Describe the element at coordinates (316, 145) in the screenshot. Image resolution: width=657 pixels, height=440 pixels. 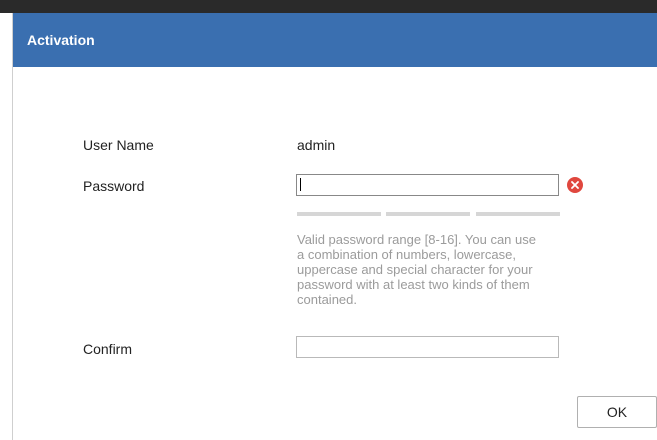
I see `user-name-value: admin` at that location.